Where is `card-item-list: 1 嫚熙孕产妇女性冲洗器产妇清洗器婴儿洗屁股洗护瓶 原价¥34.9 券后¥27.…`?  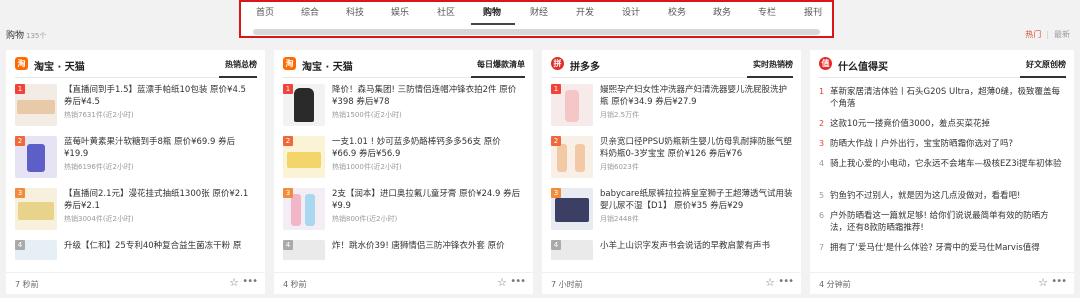
card-item-list: 1 嫚熙孕产妇女性冲洗器产妇清洗器婴儿洗屁股洗护瓶 原价¥34.9 券后¥27.… is located at coordinates (671, 172).